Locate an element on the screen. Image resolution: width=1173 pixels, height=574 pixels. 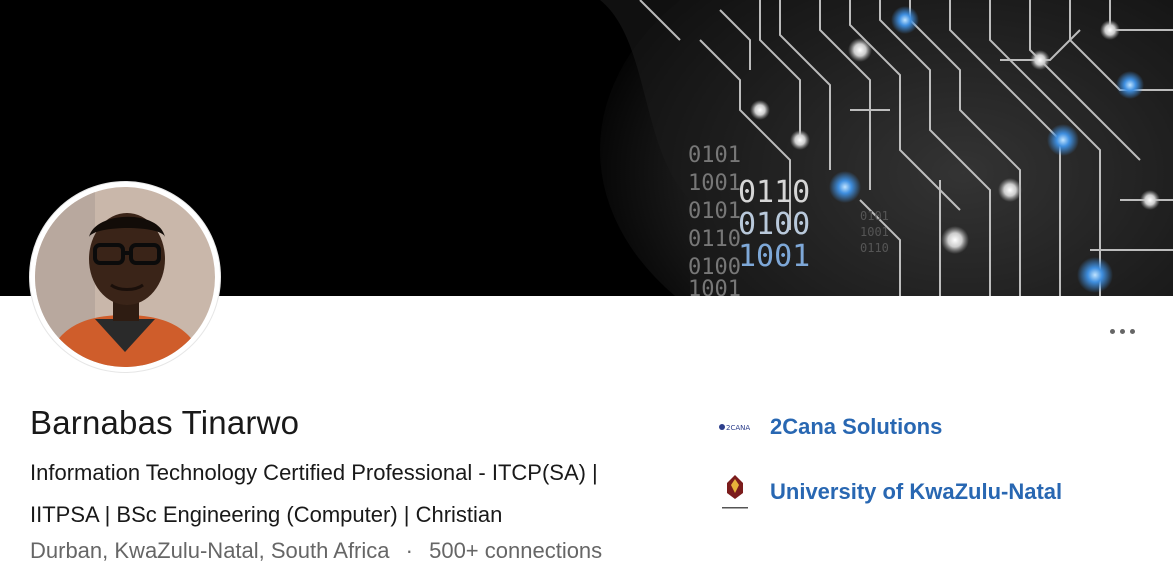
svg-text: 0100 is located at coordinates (774, 224).